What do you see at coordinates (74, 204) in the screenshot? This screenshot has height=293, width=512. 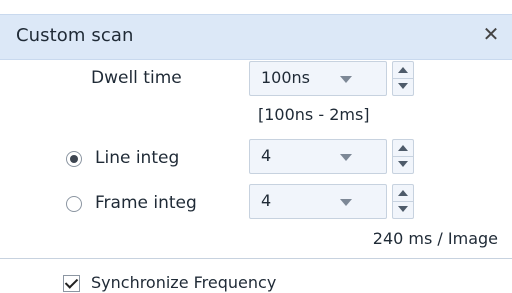 I see `frame-integ-radio` at bounding box center [74, 204].